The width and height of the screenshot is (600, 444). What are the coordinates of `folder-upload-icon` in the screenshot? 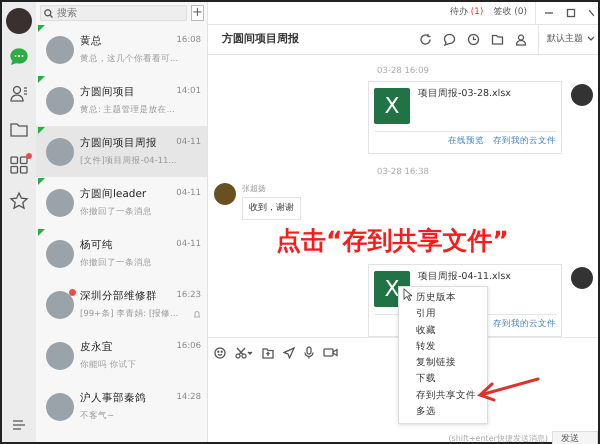 It's located at (268, 352).